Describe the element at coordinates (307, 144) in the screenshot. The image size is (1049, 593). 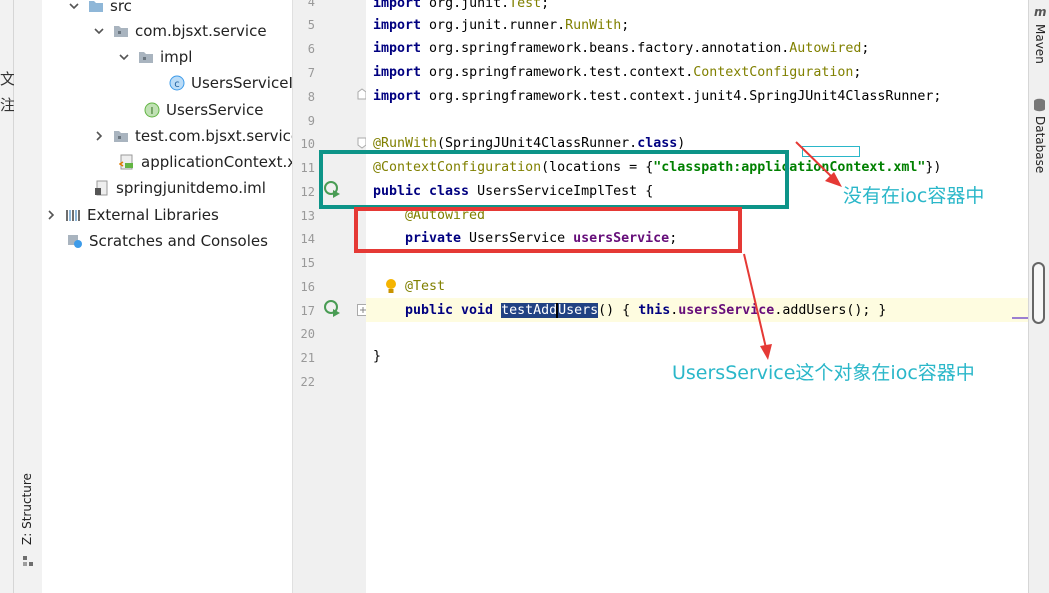
I see `line-number: 10` at that location.